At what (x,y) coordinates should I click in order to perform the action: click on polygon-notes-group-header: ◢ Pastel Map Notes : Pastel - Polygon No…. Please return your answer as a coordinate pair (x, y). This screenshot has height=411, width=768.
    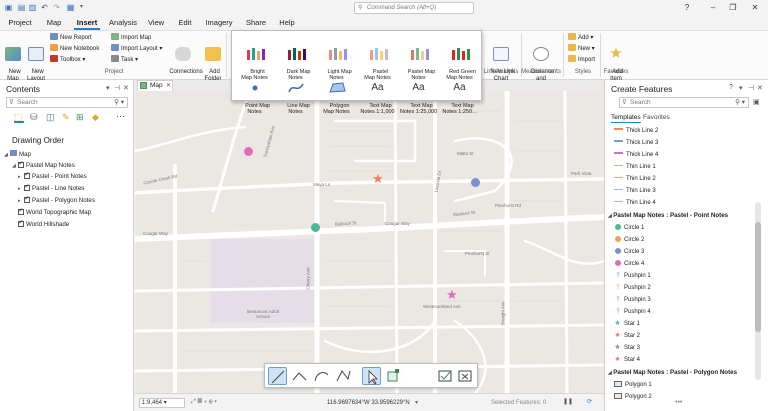
    Looking at the image, I should click on (672, 373).